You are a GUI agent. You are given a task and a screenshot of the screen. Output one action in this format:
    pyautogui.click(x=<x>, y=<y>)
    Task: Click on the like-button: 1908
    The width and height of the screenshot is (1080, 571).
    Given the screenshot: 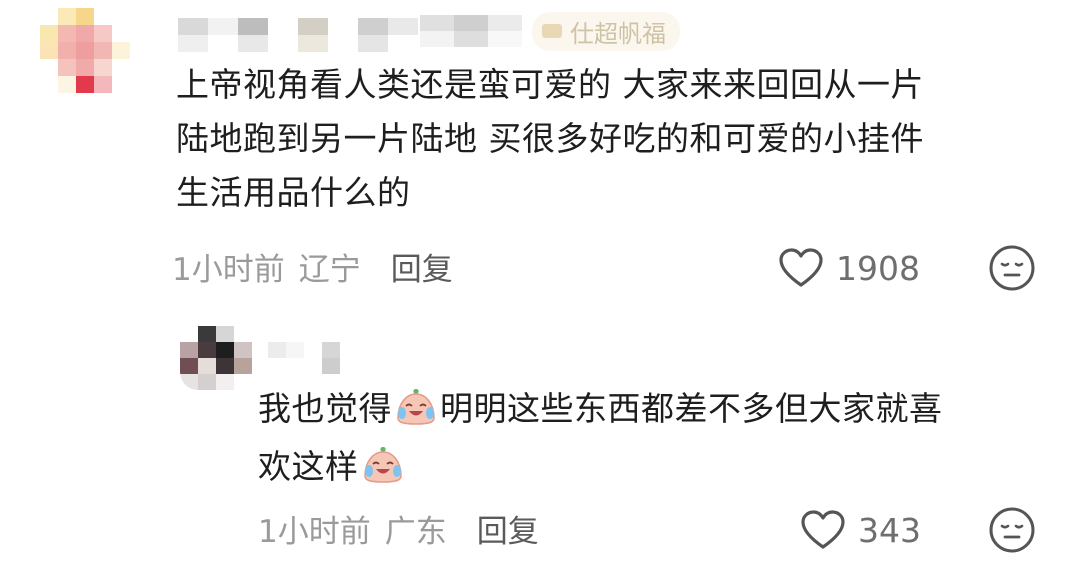 What is the action you would take?
    pyautogui.click(x=849, y=268)
    